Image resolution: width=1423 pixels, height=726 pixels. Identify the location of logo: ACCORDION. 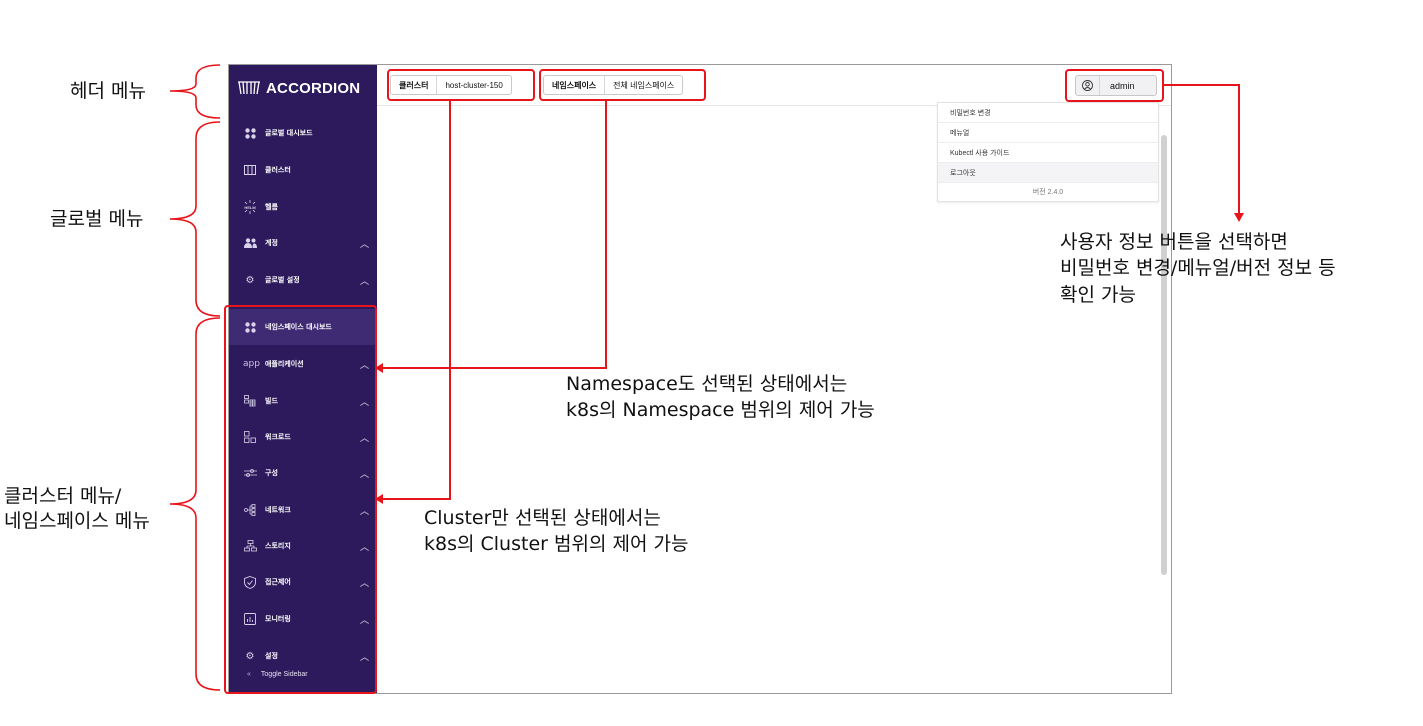
(303, 88).